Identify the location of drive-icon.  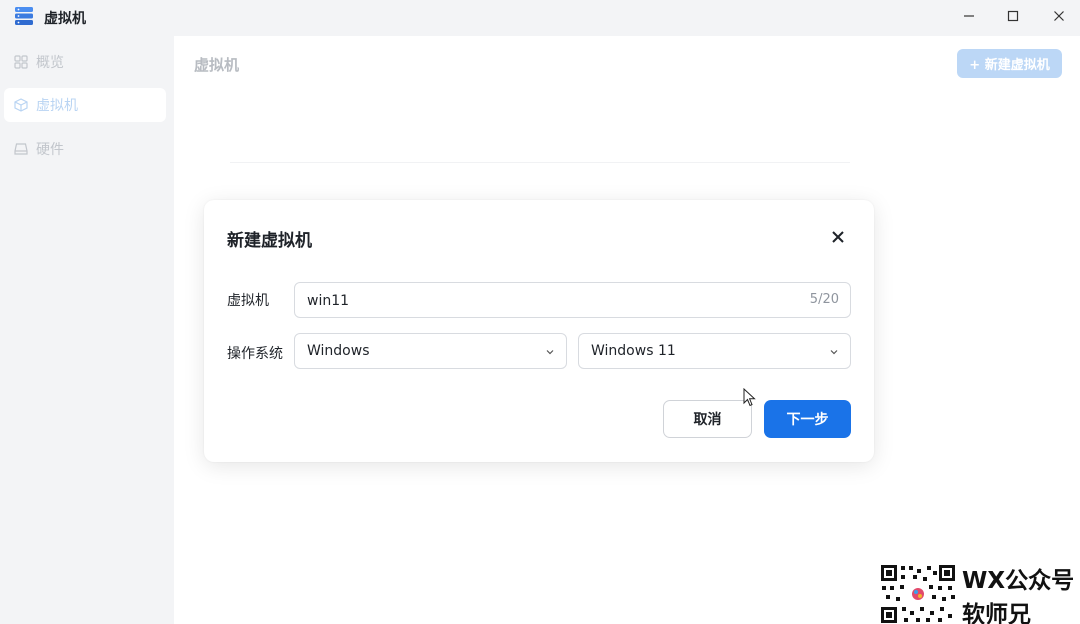
(21, 149).